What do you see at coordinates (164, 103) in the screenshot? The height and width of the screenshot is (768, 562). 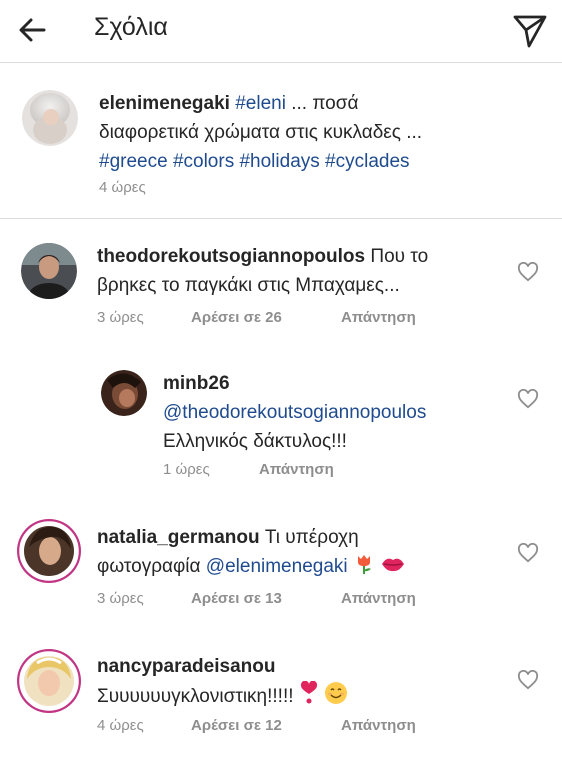 I see `caption-username: elenimenegaki` at bounding box center [164, 103].